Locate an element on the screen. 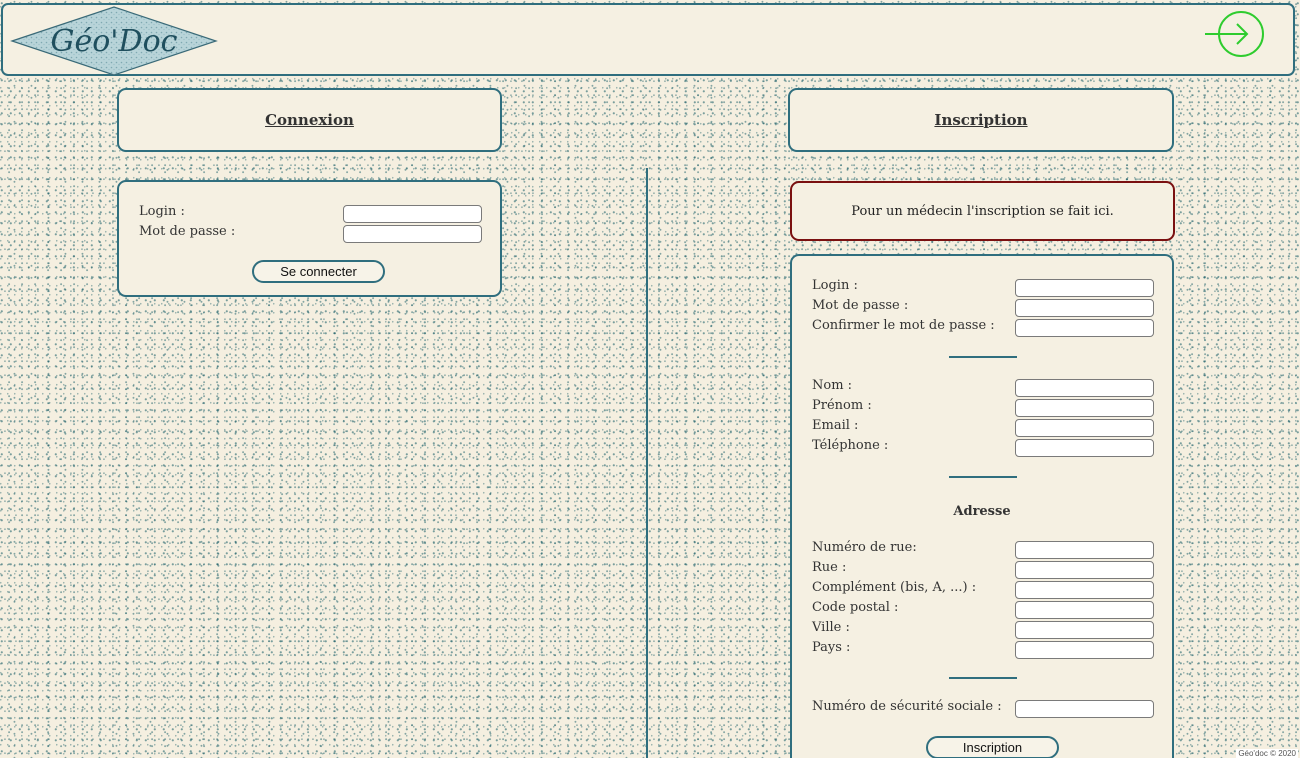 The width and height of the screenshot is (1300, 758). logo-text: Géo'Doc is located at coordinates (114, 41).